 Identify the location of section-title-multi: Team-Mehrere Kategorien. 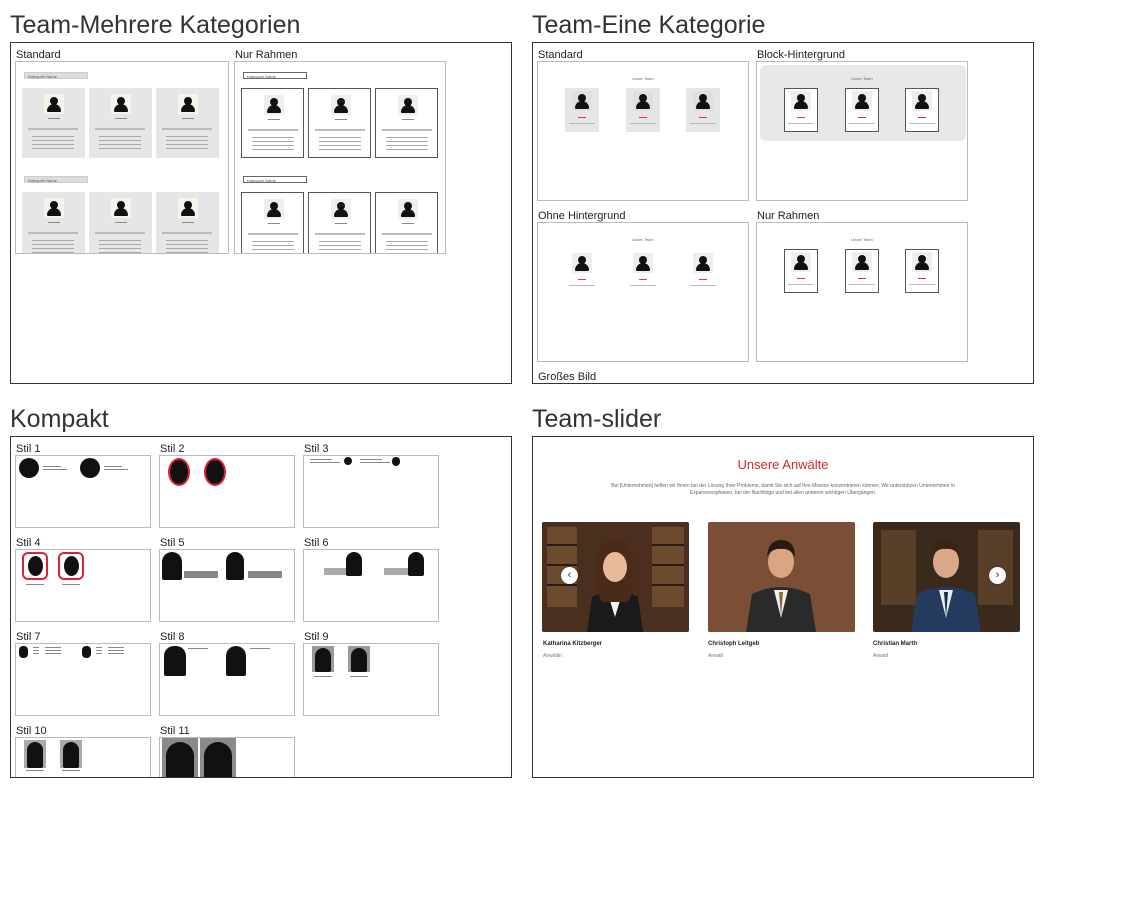
(155, 25).